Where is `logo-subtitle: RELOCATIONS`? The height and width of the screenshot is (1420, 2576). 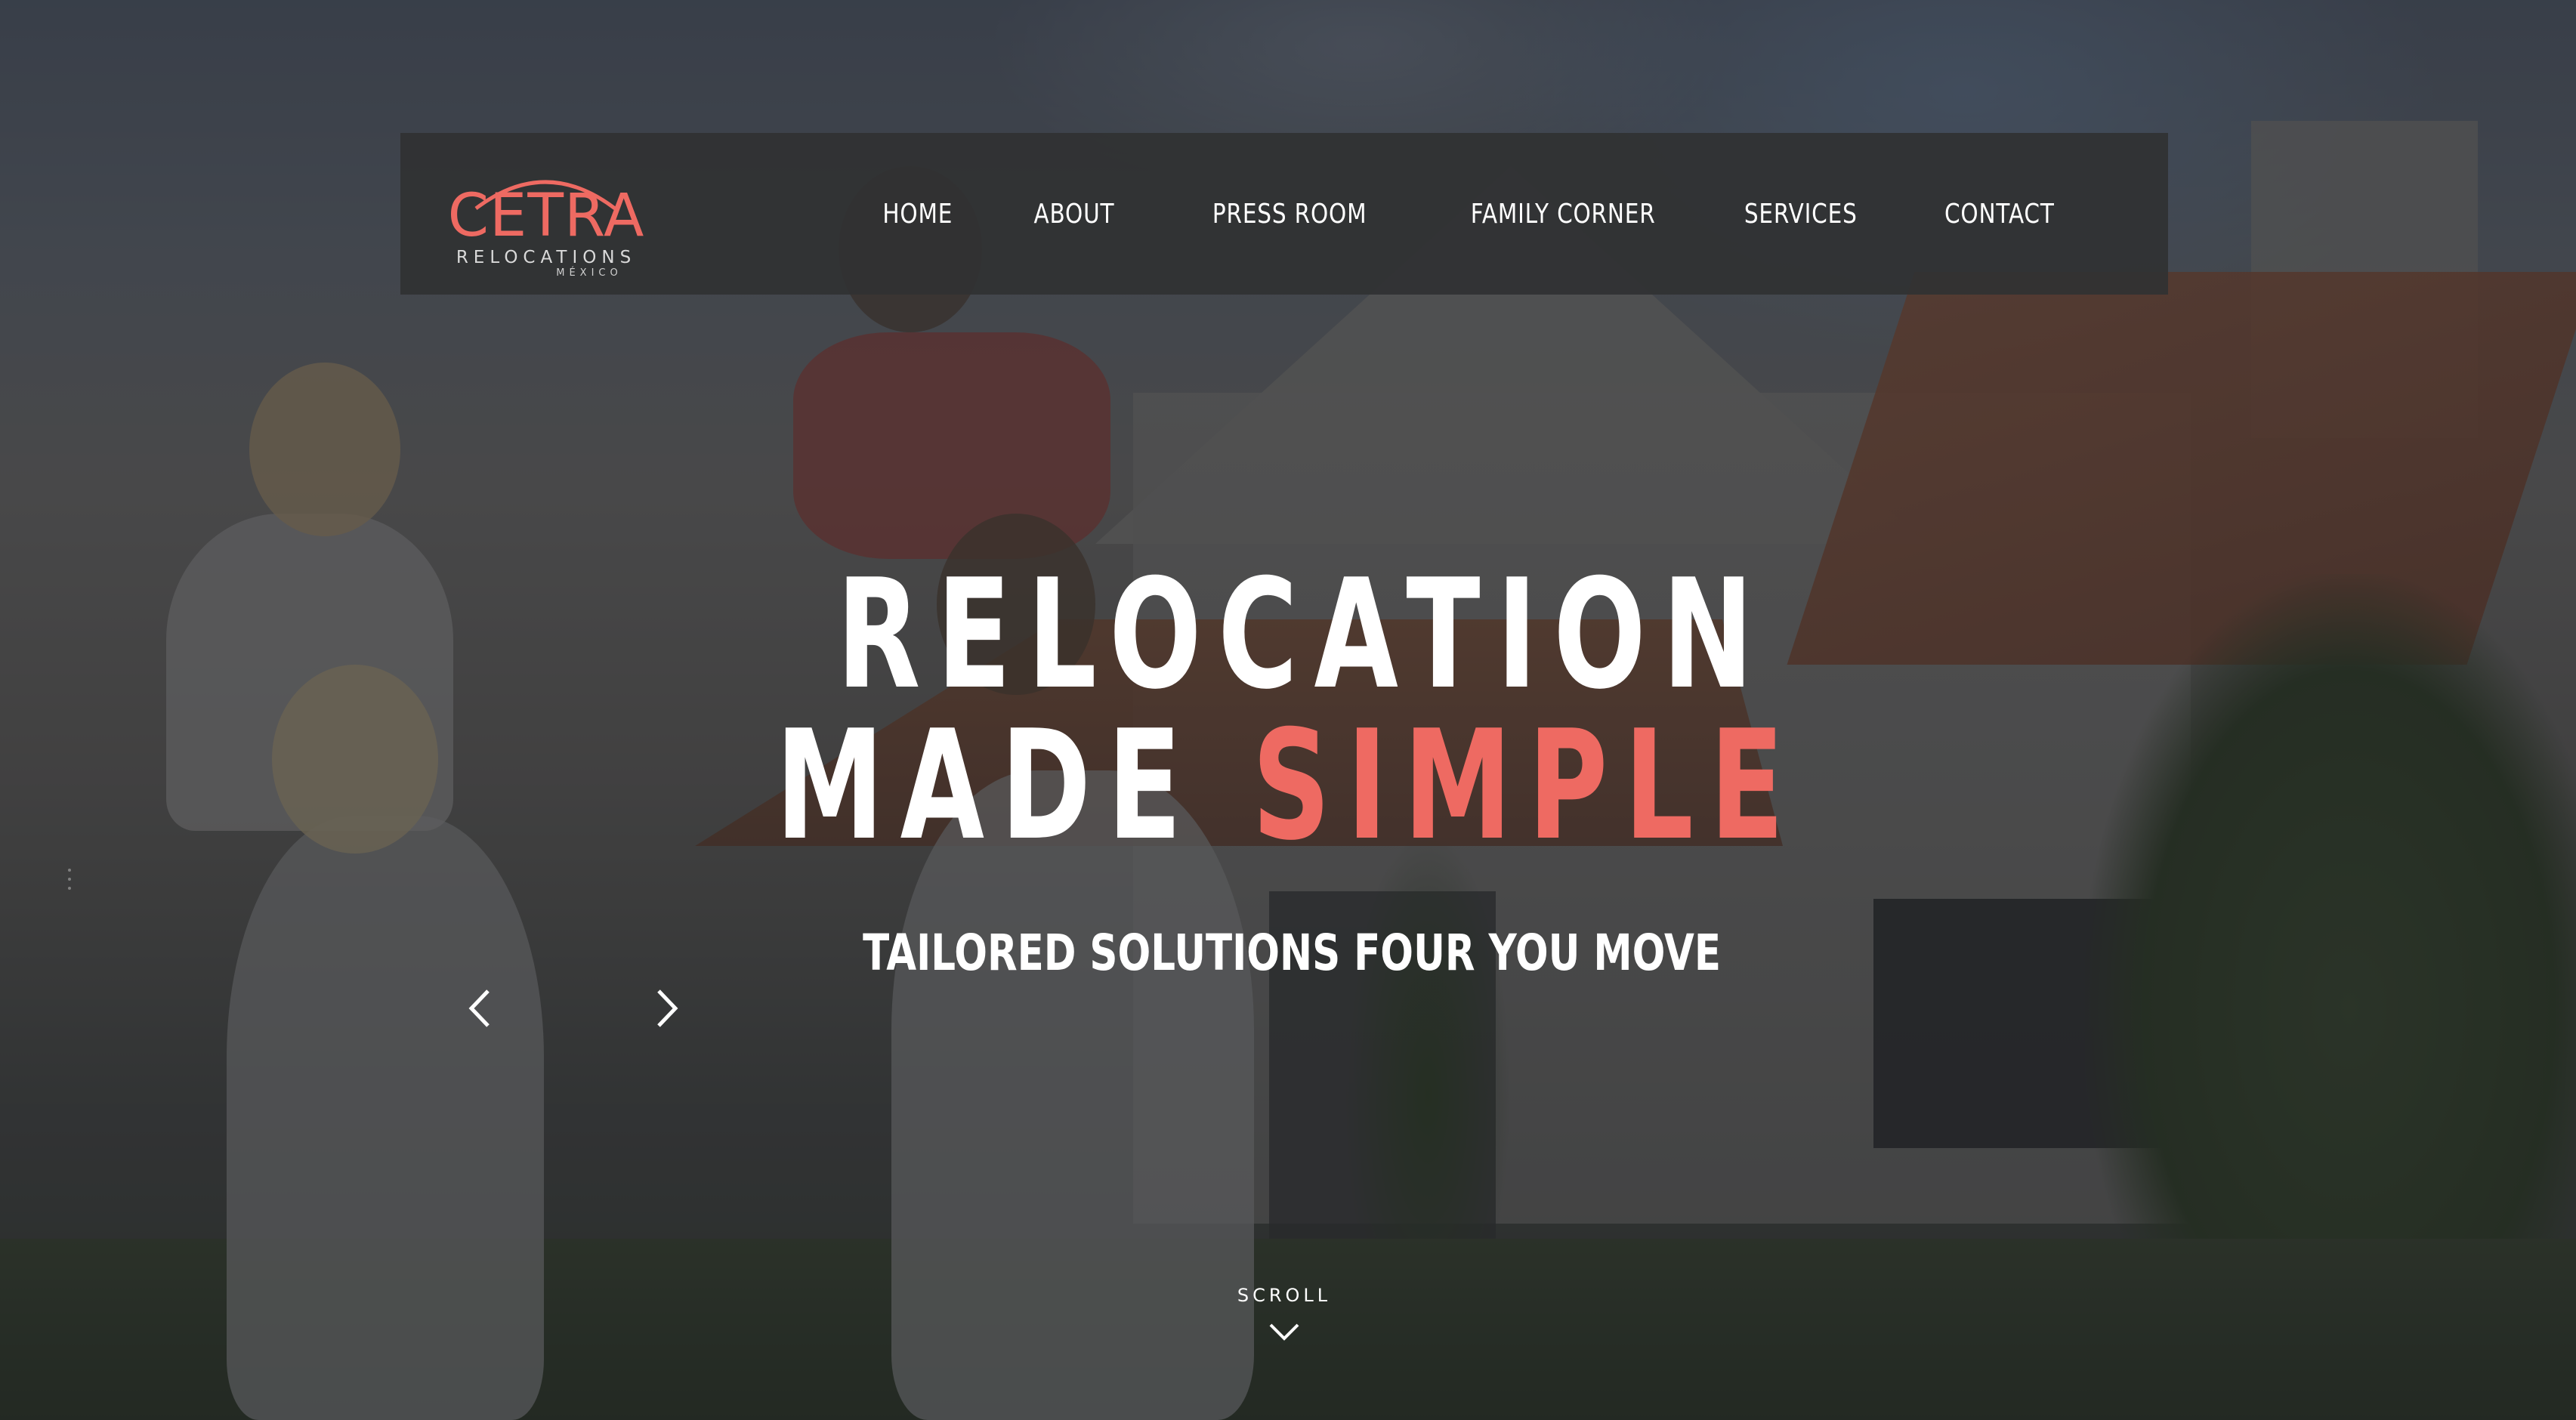
logo-subtitle: RELOCATIONS is located at coordinates (546, 257).